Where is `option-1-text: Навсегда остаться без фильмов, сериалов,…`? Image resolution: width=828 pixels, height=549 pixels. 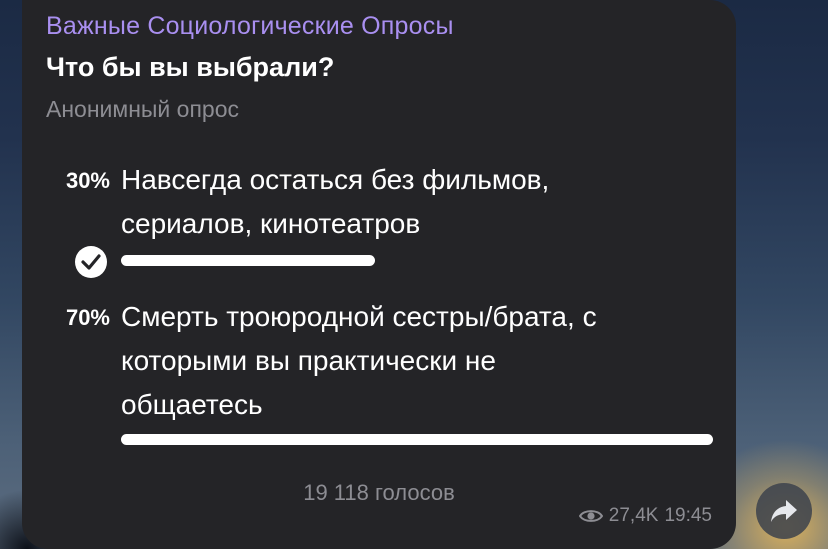
option-1-text: Навсегда остаться без фильмов, сериалов,… is located at coordinates (421, 202).